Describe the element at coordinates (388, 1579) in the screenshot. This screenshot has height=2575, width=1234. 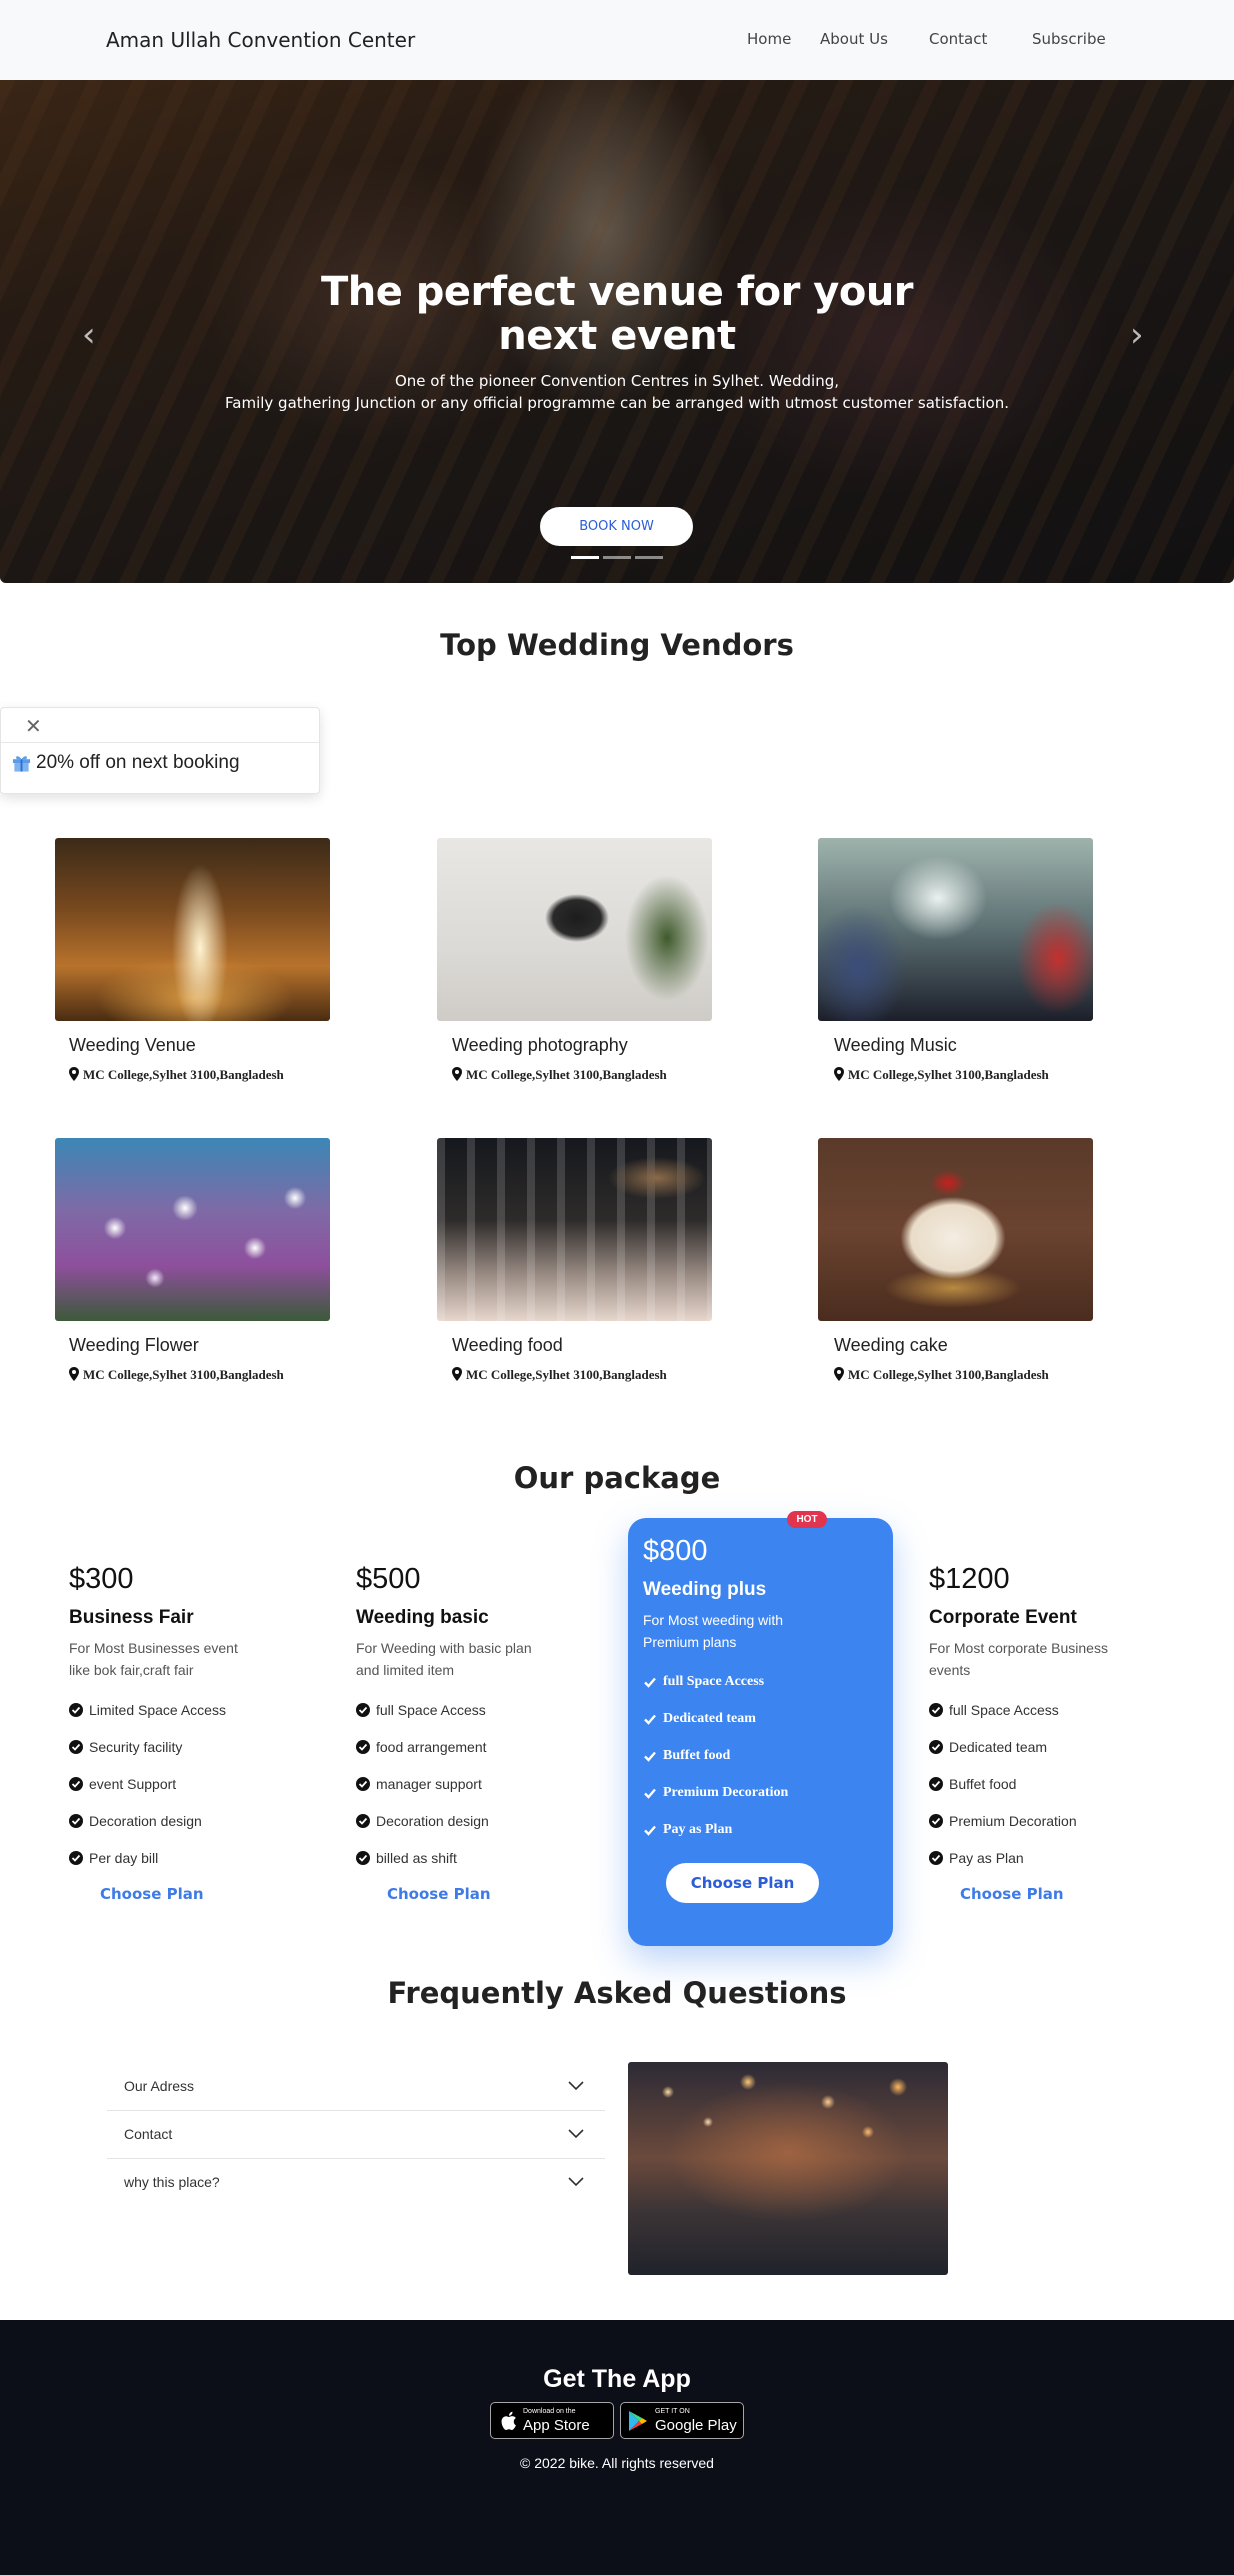
I see `package-price: $500` at that location.